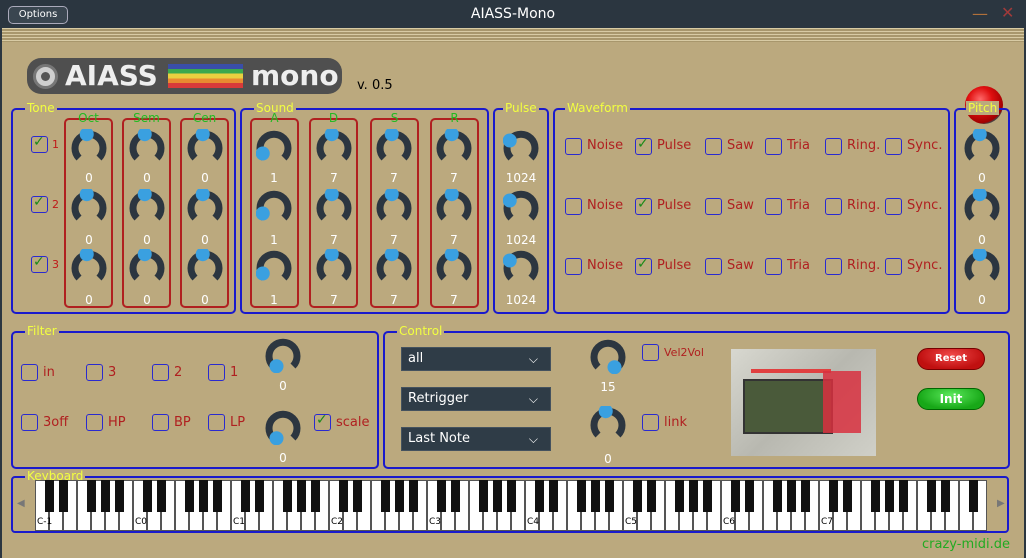 The height and width of the screenshot is (558, 1026). Describe the element at coordinates (21, 503) in the screenshot. I see `keyboard-left-arrow-icon: ◀` at that location.